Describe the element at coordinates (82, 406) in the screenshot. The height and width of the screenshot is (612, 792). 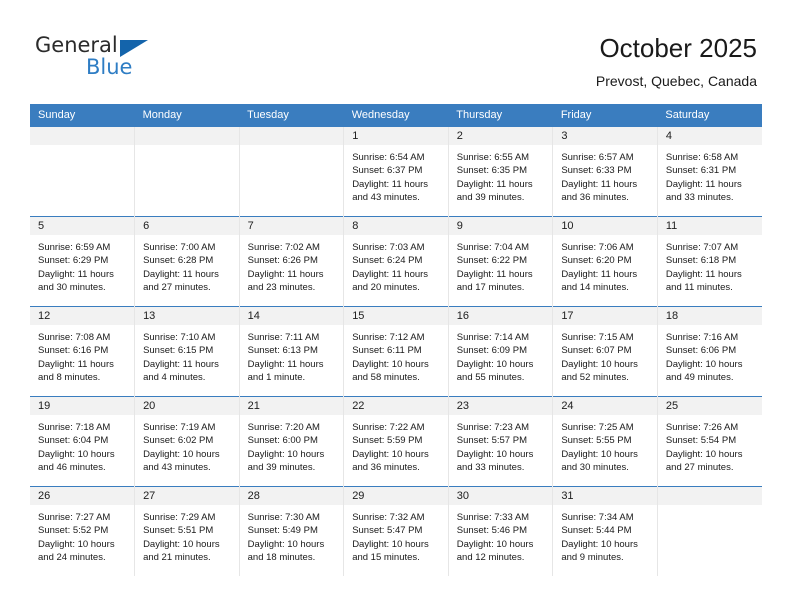
I see `day-number: 19` at that location.